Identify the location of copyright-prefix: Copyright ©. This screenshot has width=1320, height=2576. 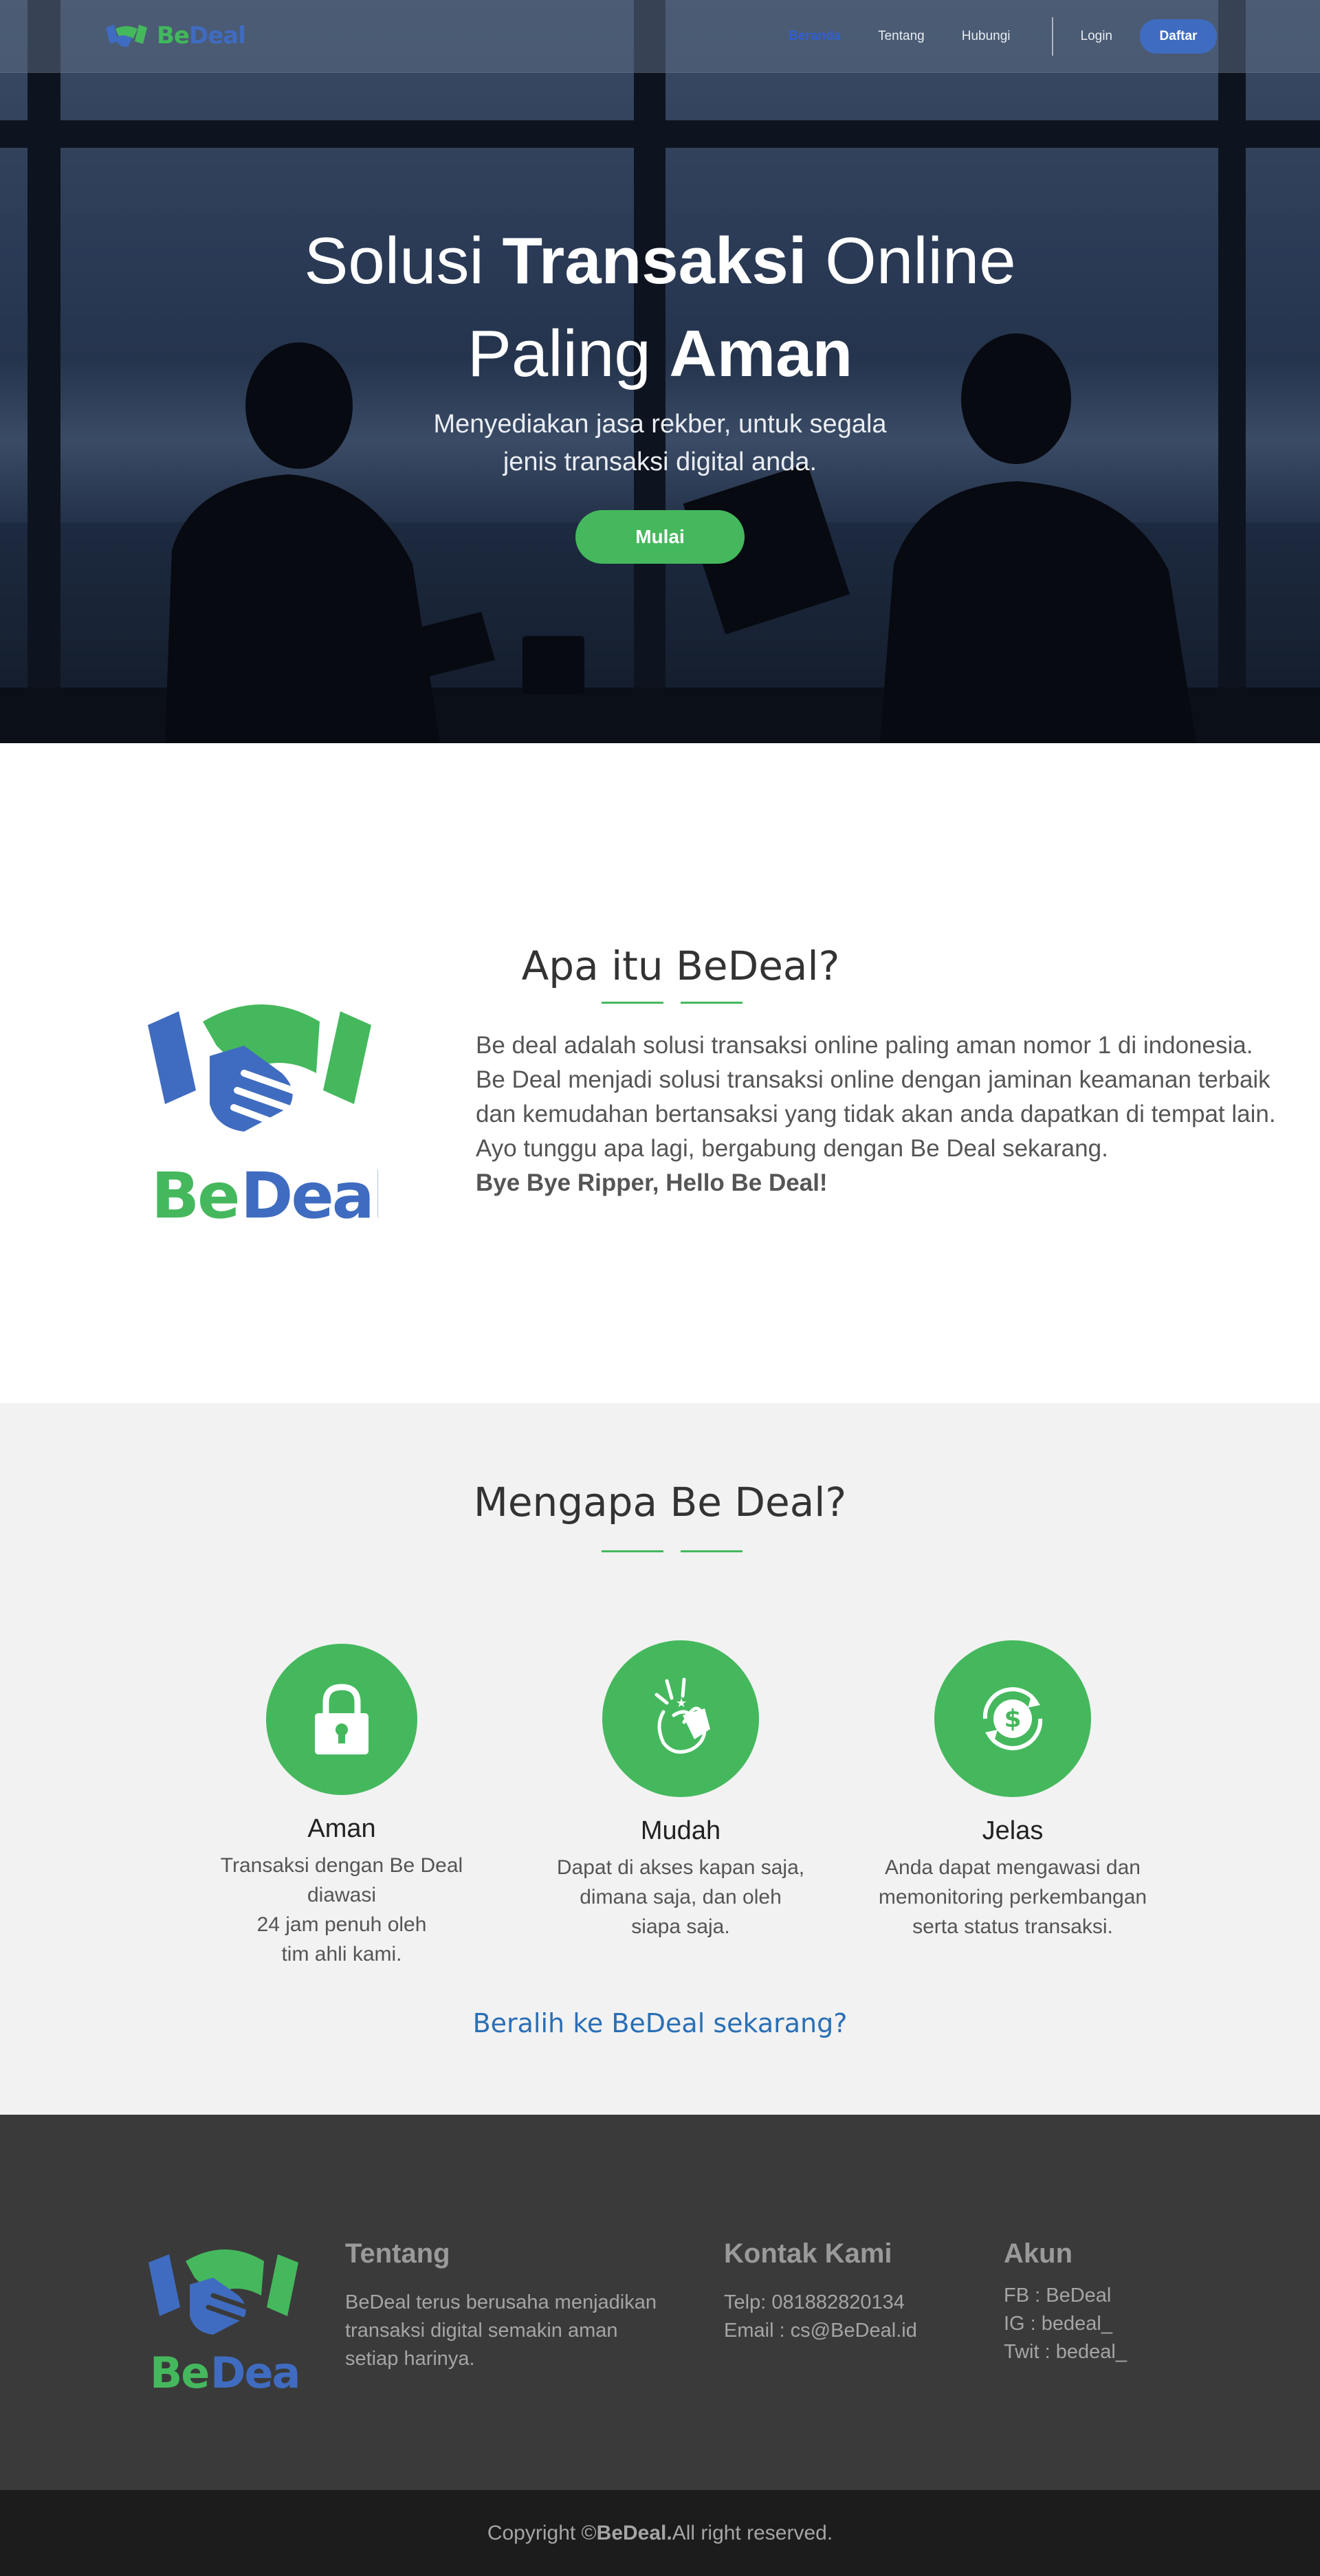
(542, 2532).